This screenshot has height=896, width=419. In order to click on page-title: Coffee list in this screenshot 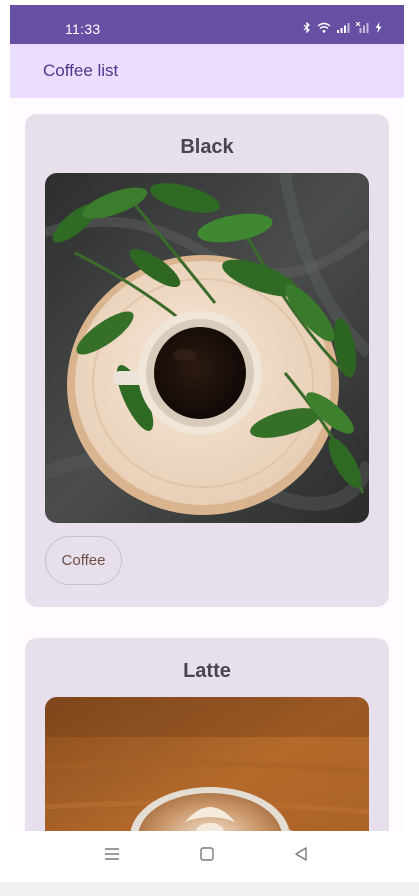, I will do `click(81, 70)`.